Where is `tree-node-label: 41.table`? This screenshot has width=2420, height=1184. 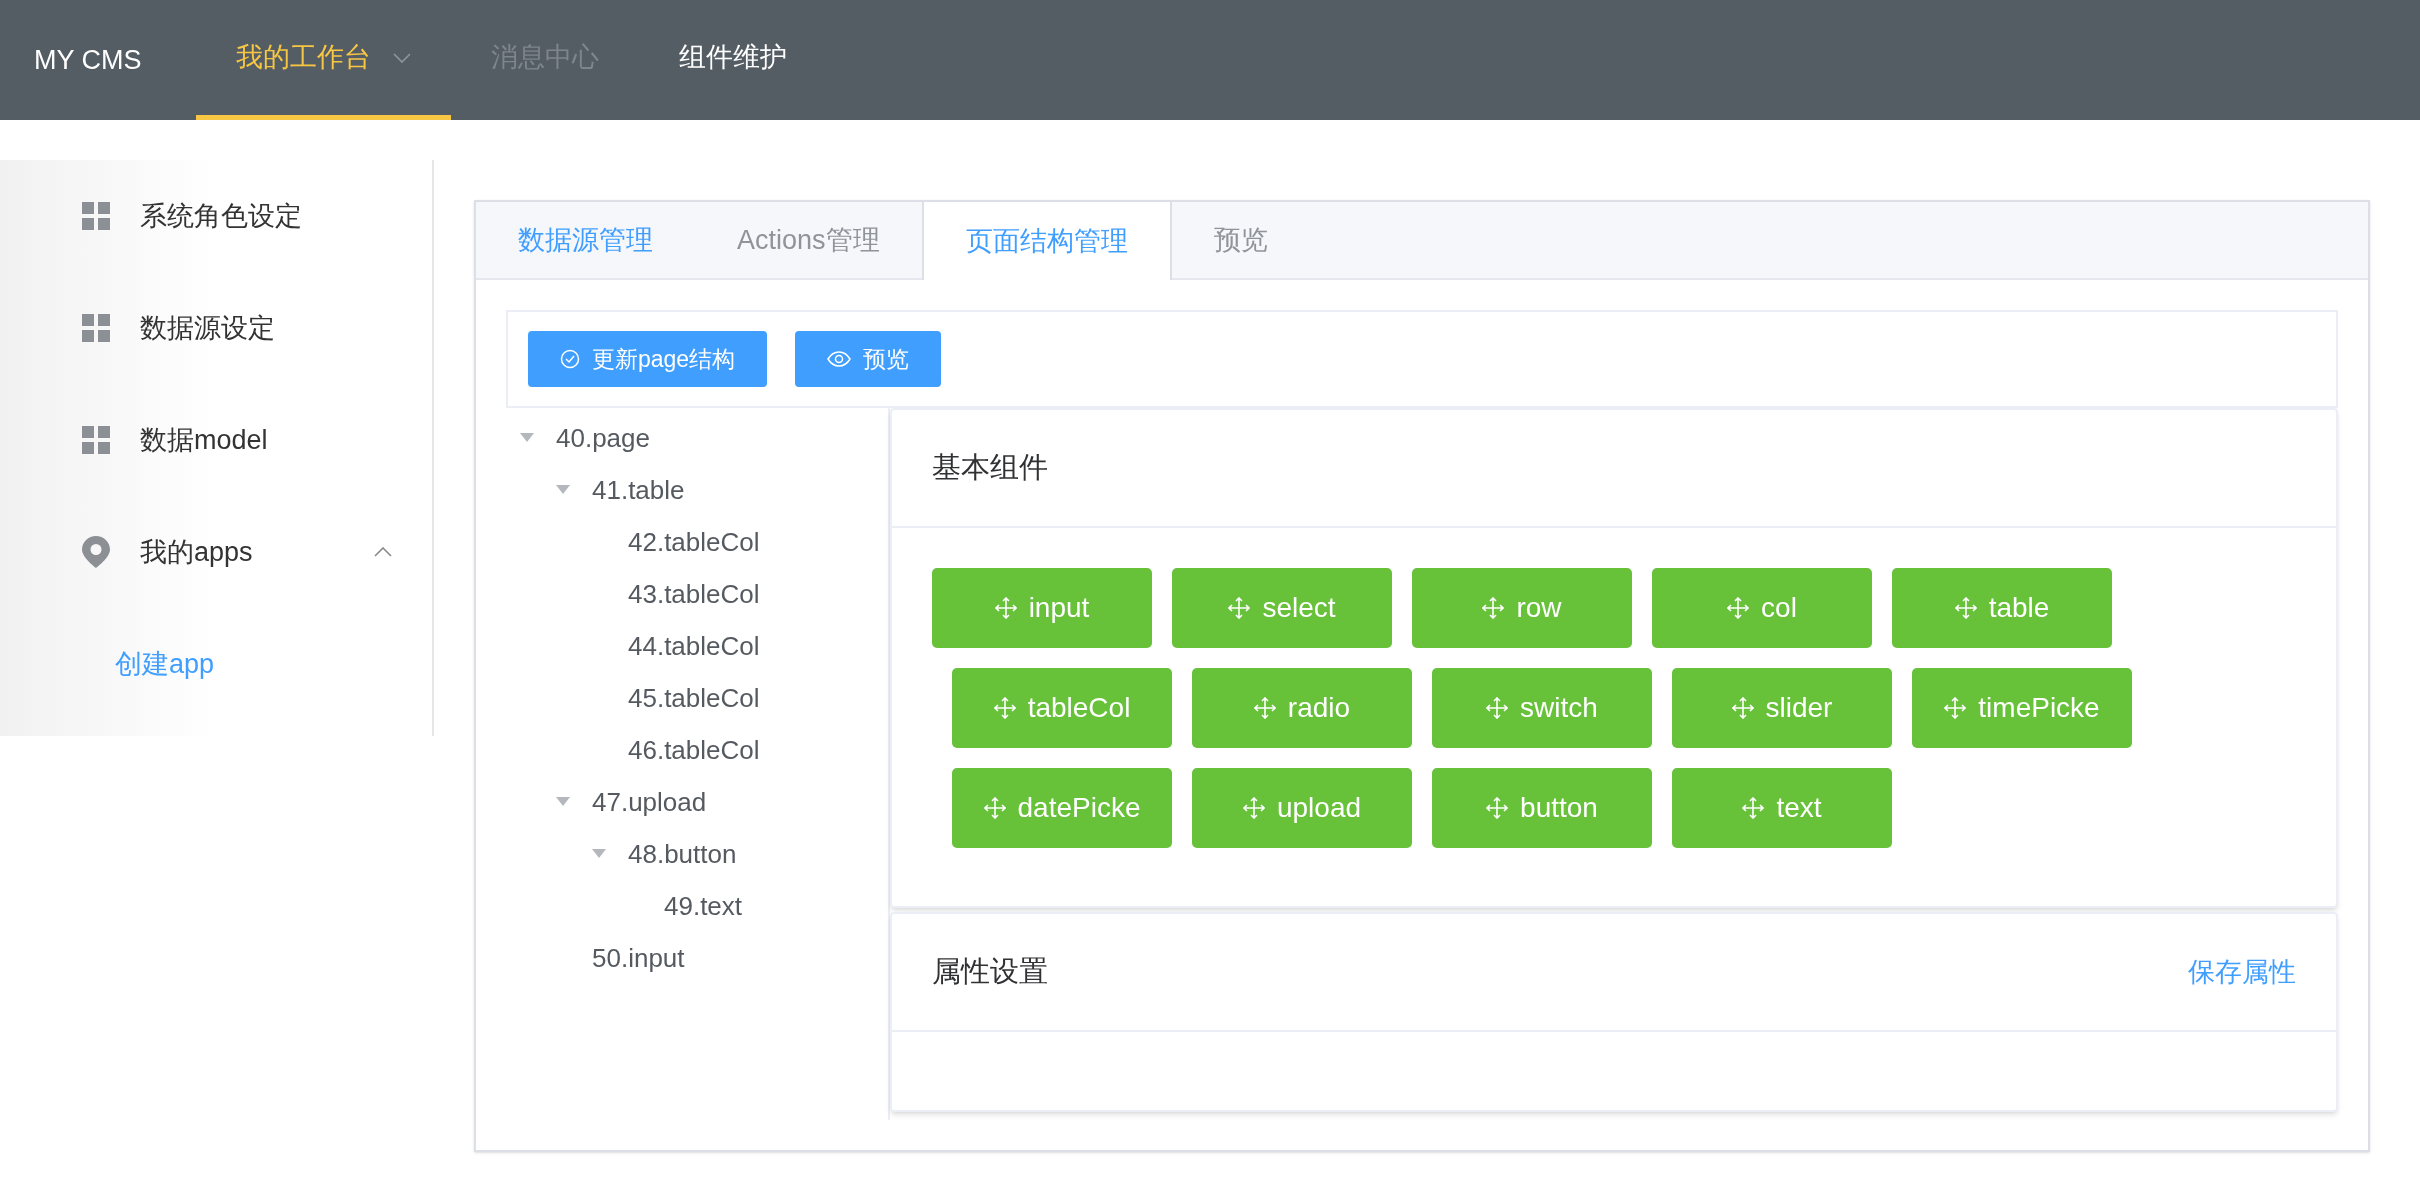
tree-node-label: 41.table is located at coordinates (638, 490).